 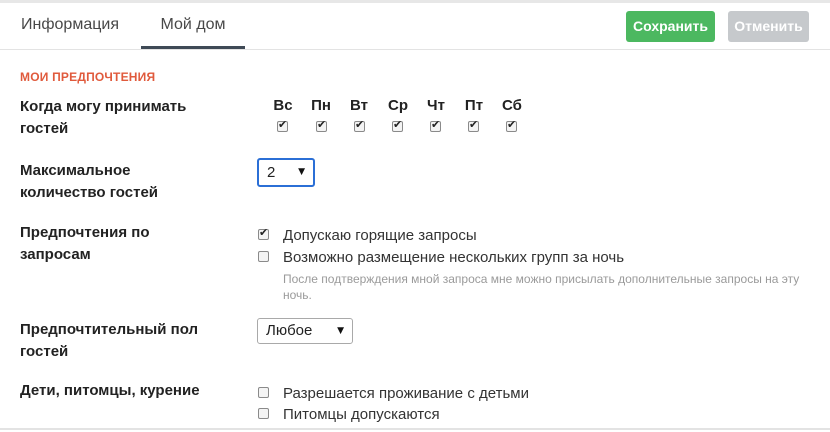 I want to click on day-wed-label: Ср, so click(x=398, y=105).